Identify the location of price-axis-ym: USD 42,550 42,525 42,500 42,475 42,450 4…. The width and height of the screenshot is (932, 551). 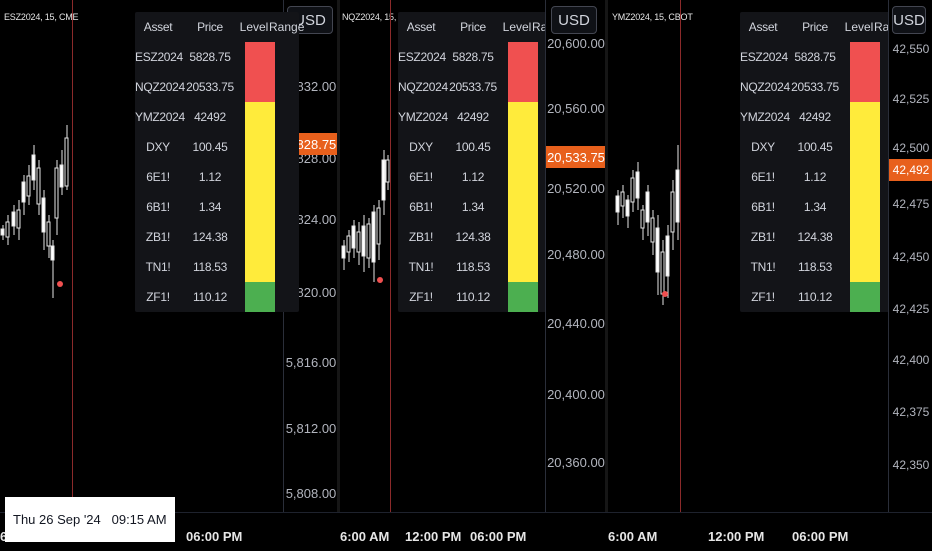
(910, 256).